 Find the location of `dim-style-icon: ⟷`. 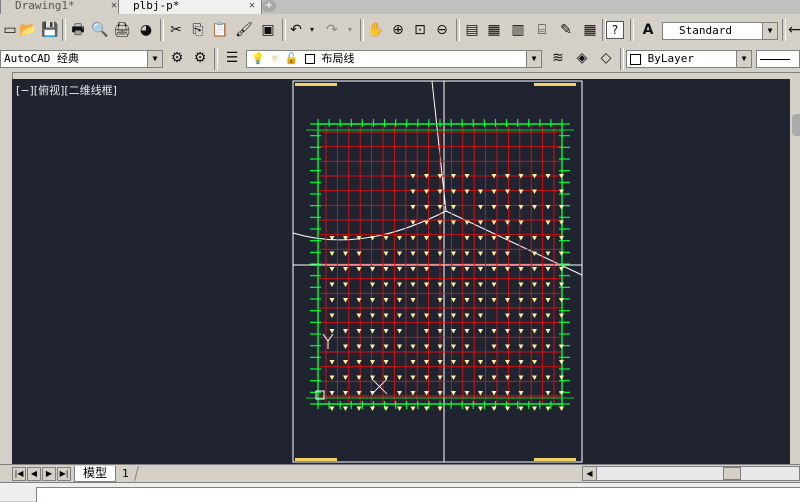

dim-style-icon: ⟷ is located at coordinates (794, 30).